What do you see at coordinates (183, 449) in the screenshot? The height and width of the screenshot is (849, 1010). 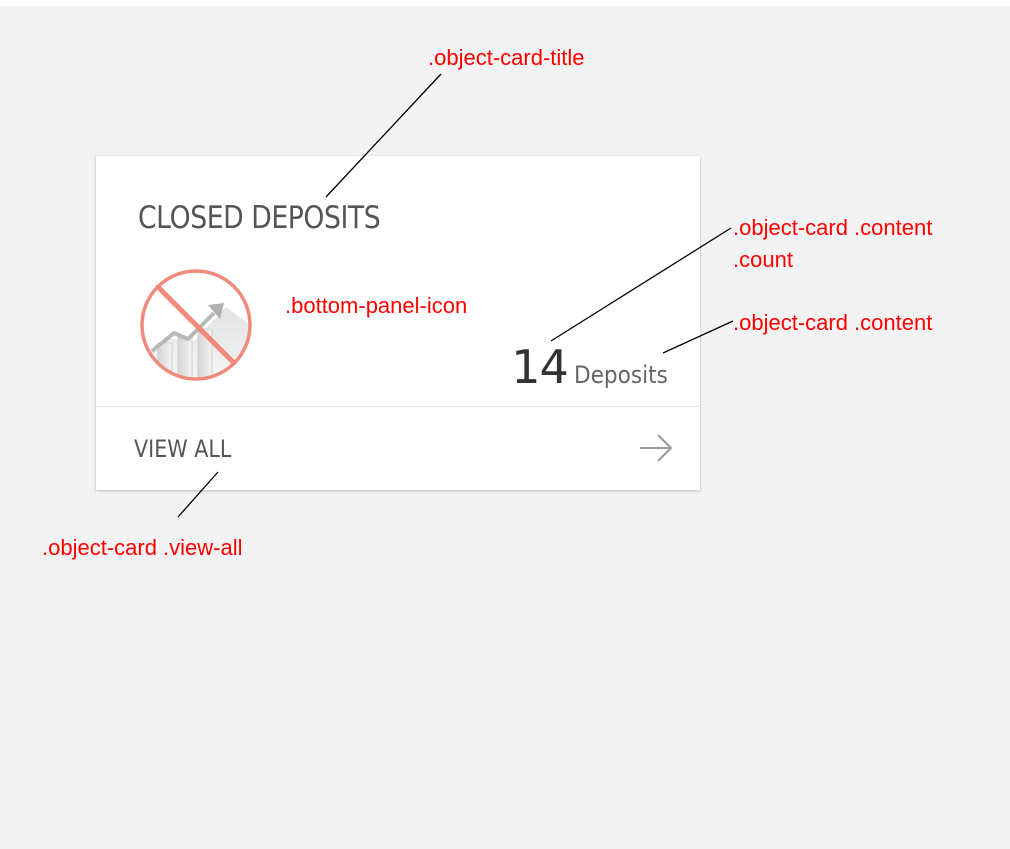 I see `view-all-label: VIEW ALL` at bounding box center [183, 449].